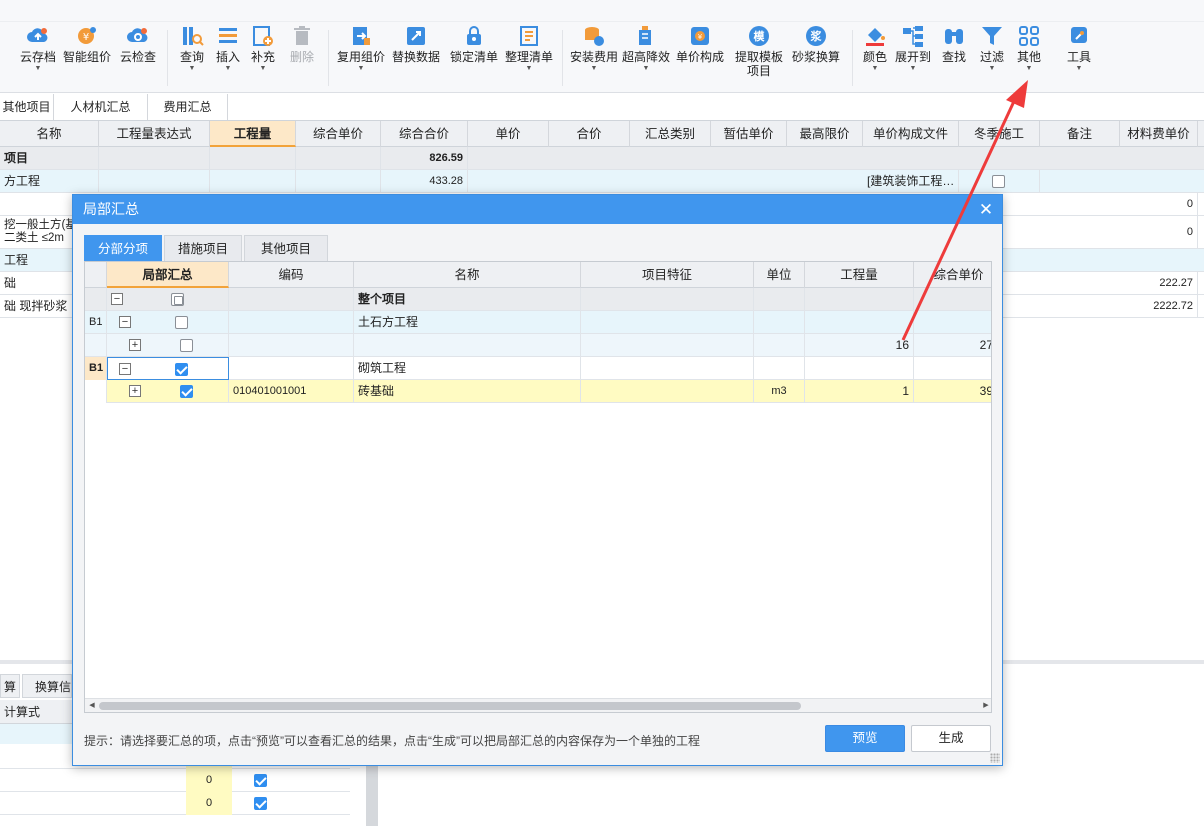 The image size is (1204, 826). What do you see at coordinates (47, 686) in the screenshot?
I see `tab-conversion-info: 换算信` at bounding box center [47, 686].